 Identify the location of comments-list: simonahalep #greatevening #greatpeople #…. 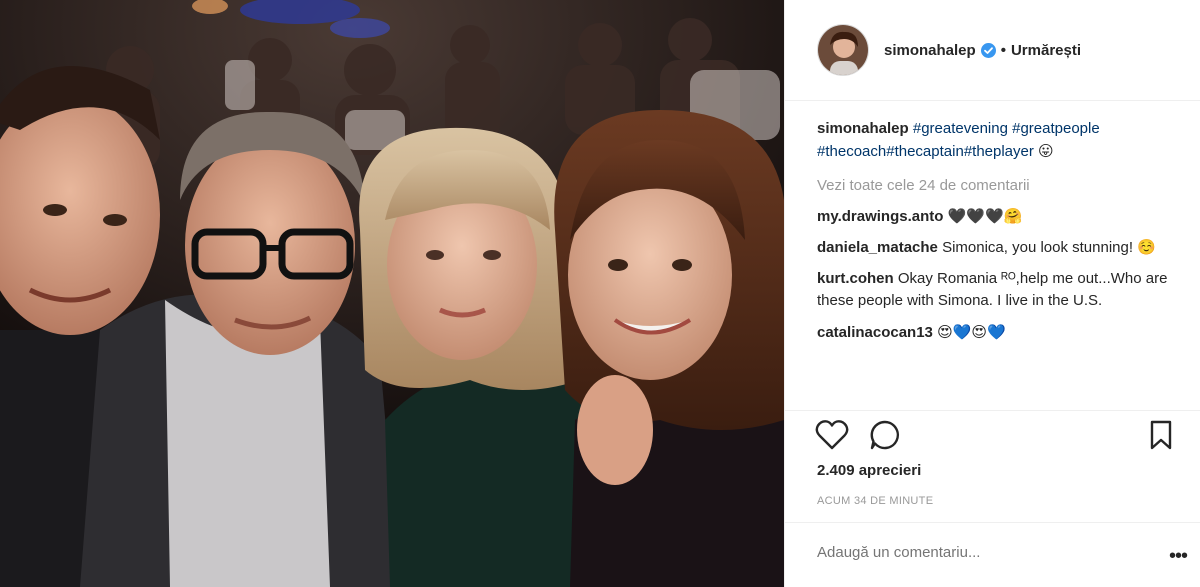
(1002, 235).